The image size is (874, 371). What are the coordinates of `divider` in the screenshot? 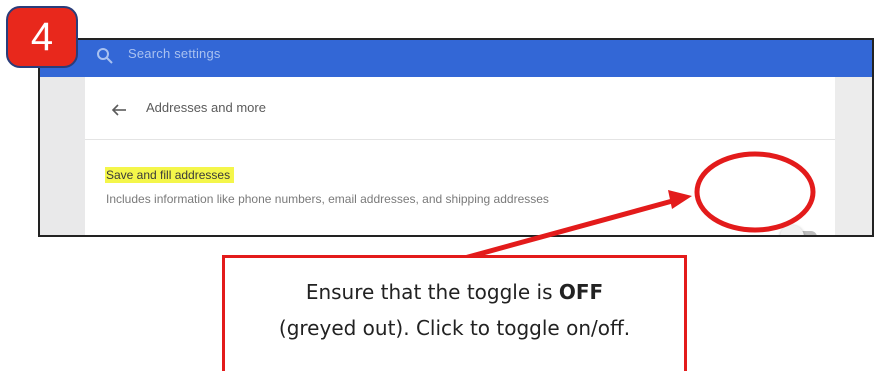 It's located at (460, 139).